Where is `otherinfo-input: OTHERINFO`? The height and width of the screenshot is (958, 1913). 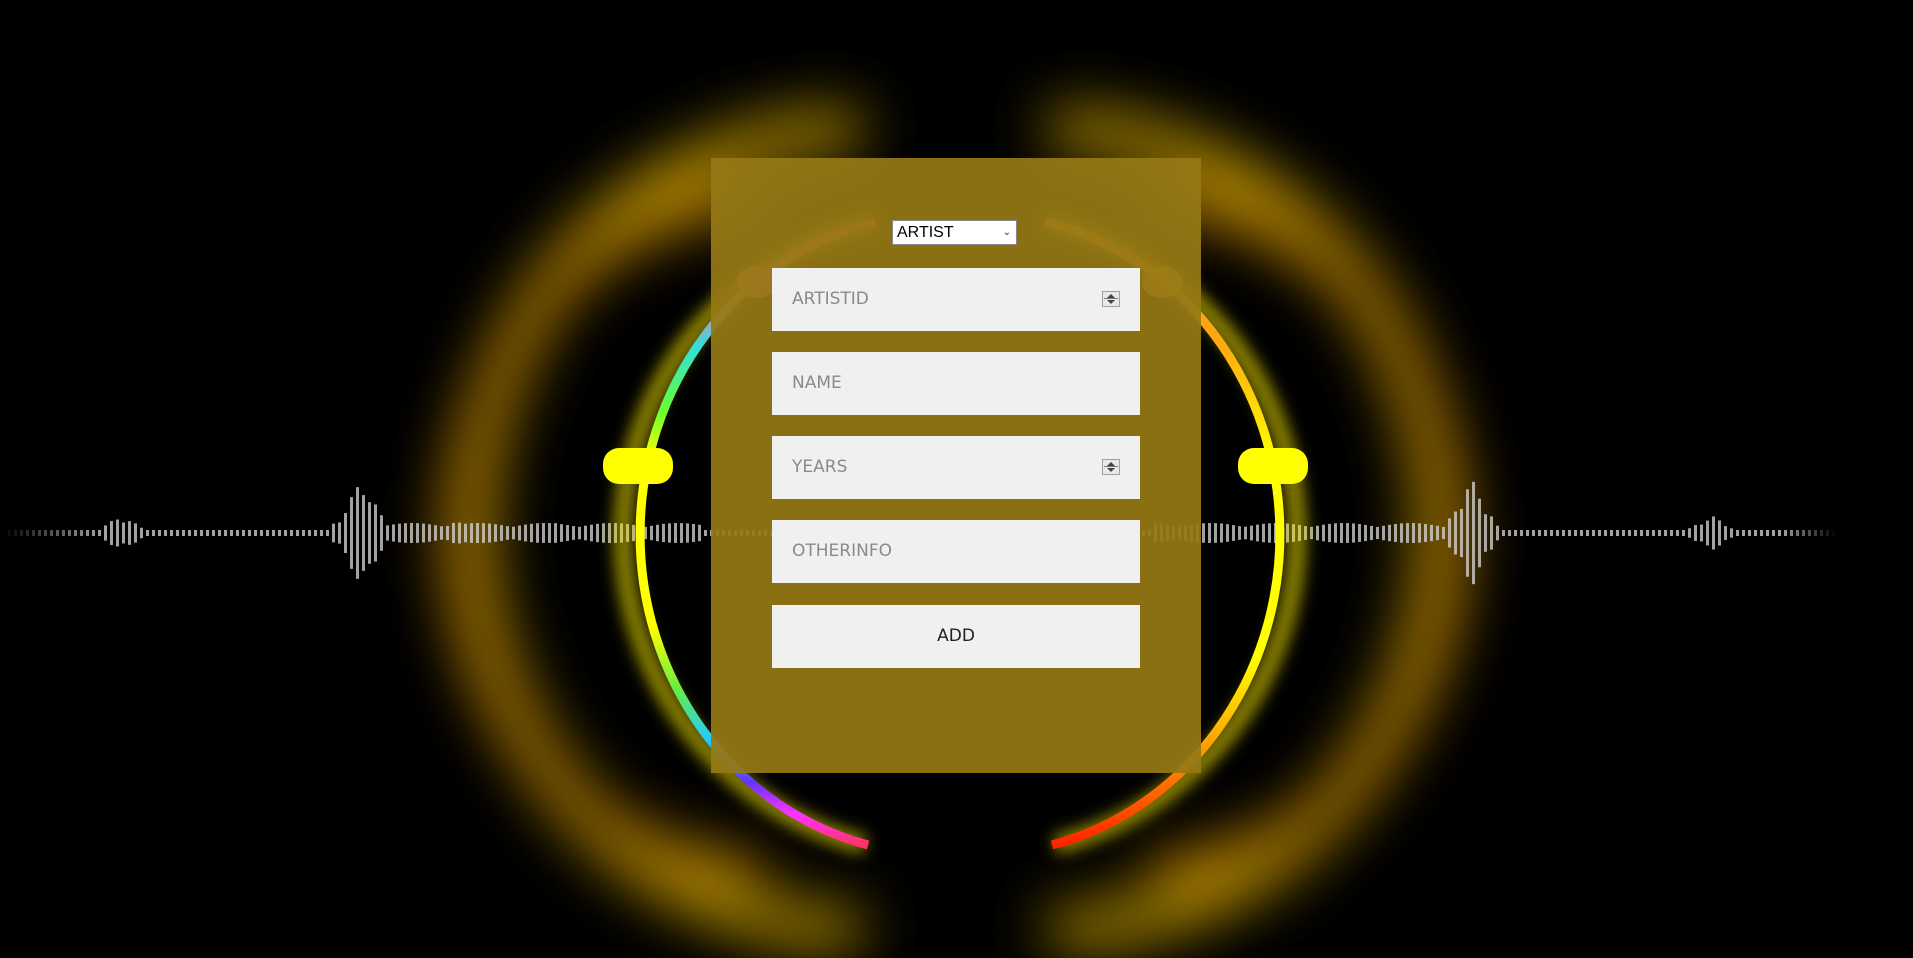
otherinfo-input: OTHERINFO is located at coordinates (956, 551).